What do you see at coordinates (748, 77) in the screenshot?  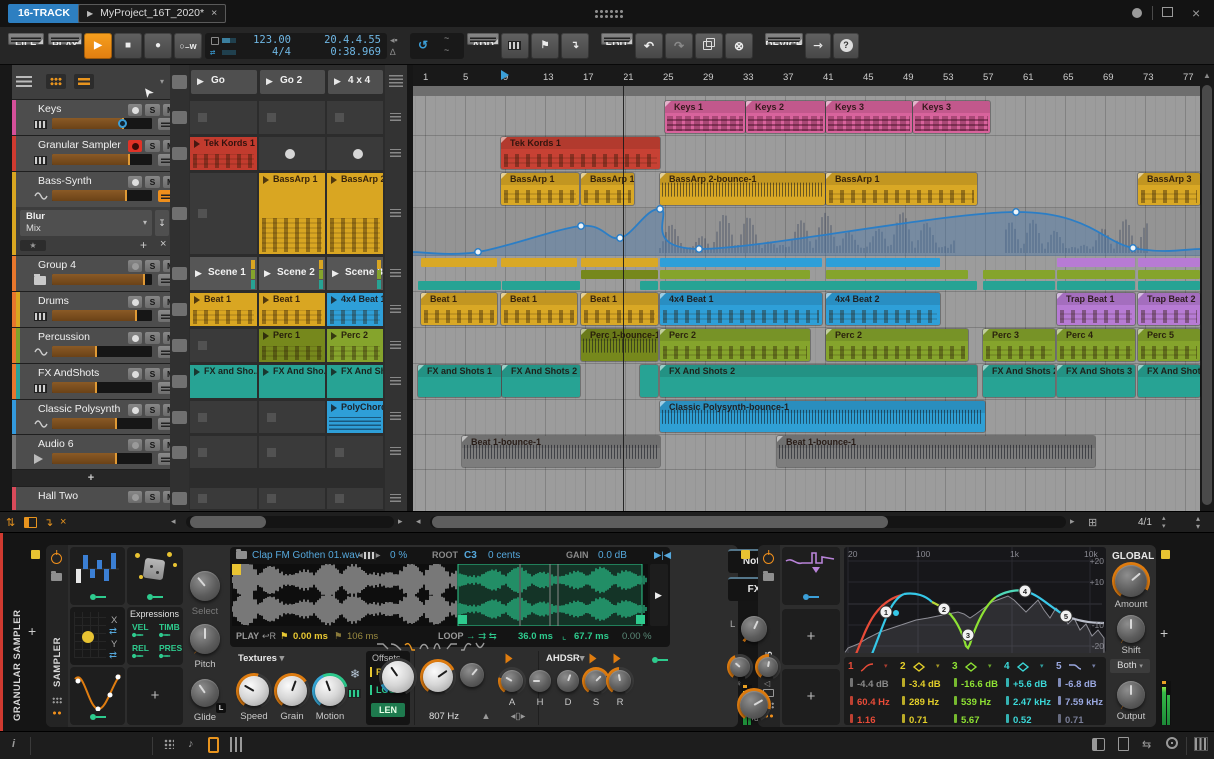 I see `ruler-bar-number: 33` at bounding box center [748, 77].